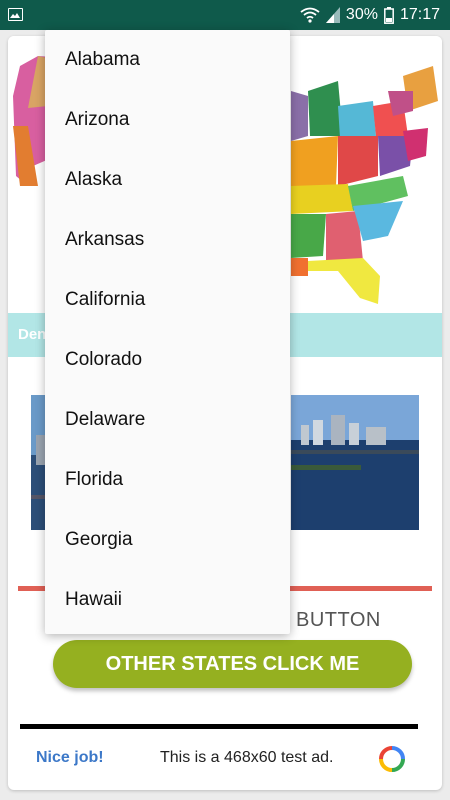 The width and height of the screenshot is (450, 800). Describe the element at coordinates (167, 540) in the screenshot. I see `dropdown-option: Georgia` at that location.